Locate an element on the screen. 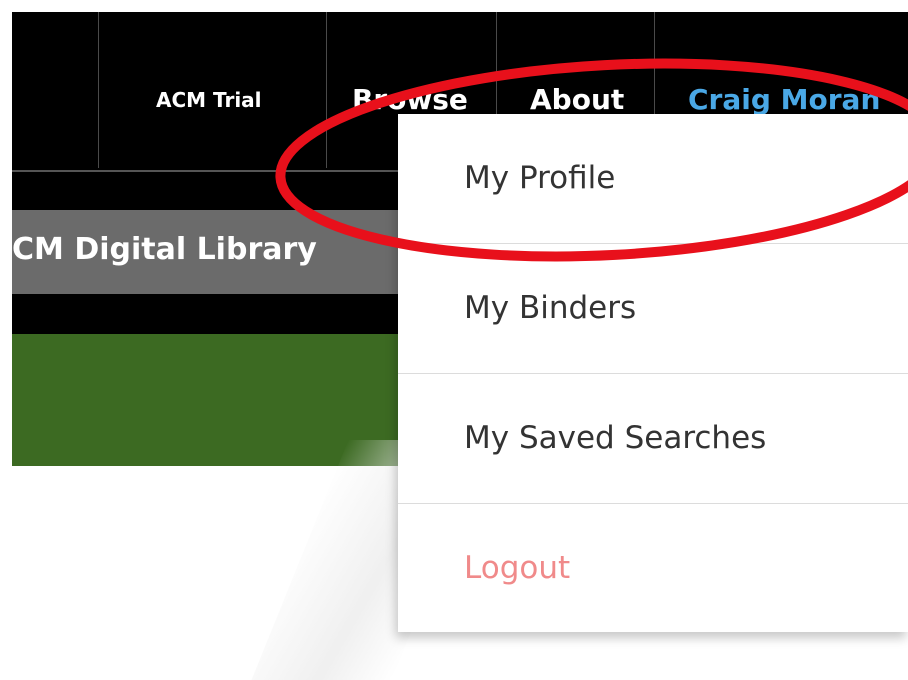 This screenshot has width=908, height=680. library-title: CM Digital Library is located at coordinates (164, 249).